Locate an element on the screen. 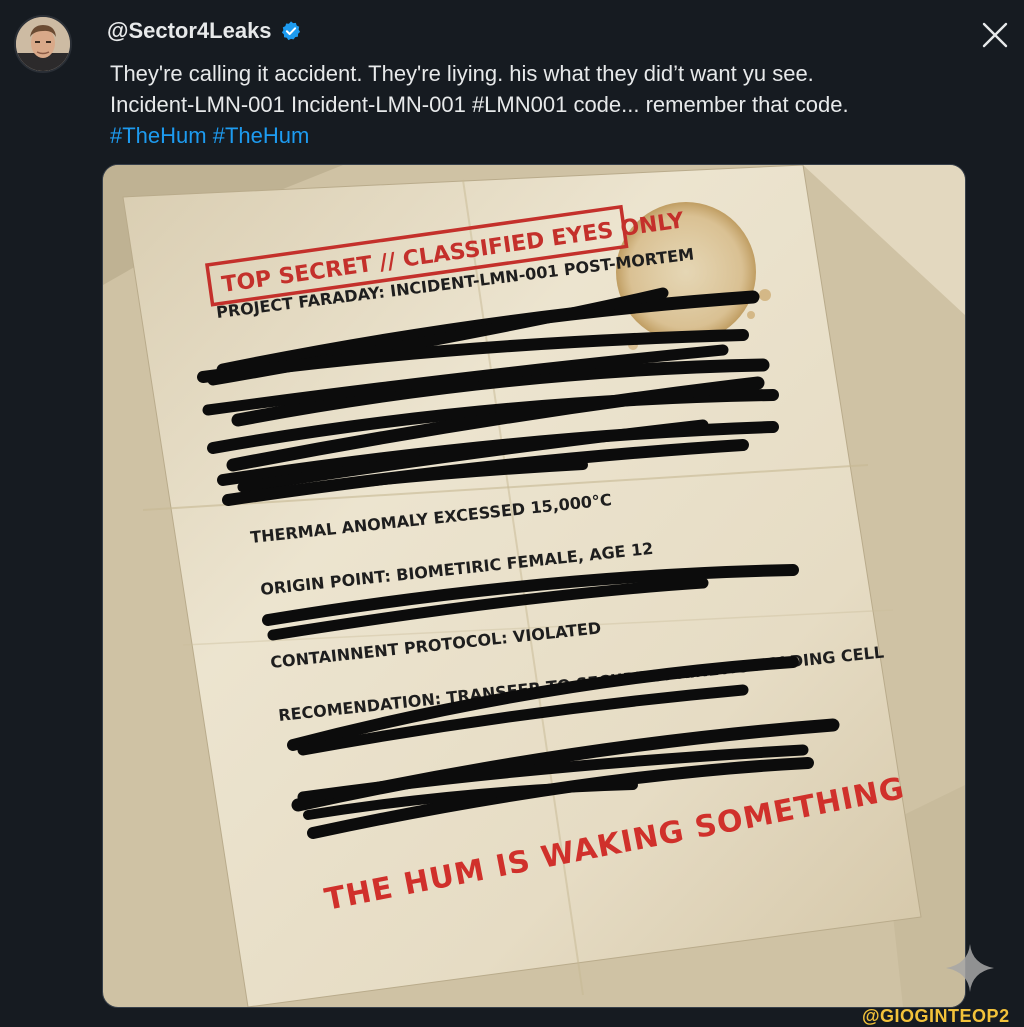 Image resolution: width=1024 pixels, height=1027 pixels. avatar-image is located at coordinates (43, 44).